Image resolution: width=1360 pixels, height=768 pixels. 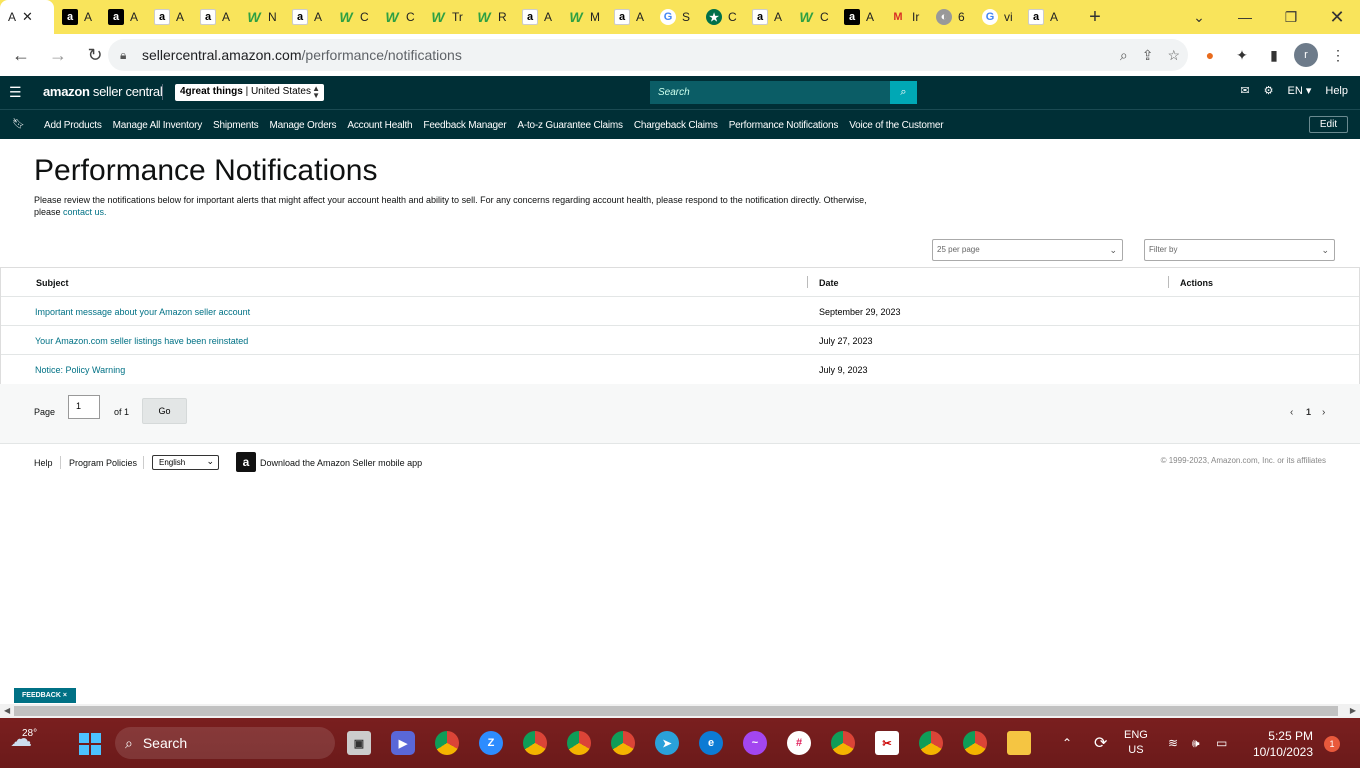 What do you see at coordinates (711, 743) in the screenshot?
I see `edge-icon: e` at bounding box center [711, 743].